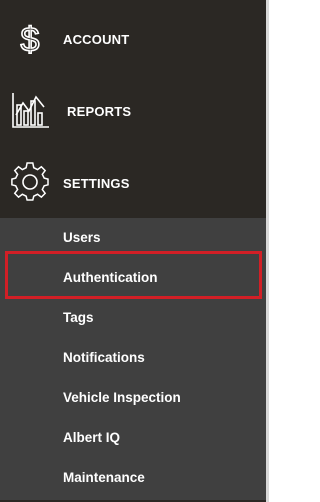 The width and height of the screenshot is (320, 502). Describe the element at coordinates (133, 438) in the screenshot. I see `submenu-item-albert-iq: Albert IQ` at that location.